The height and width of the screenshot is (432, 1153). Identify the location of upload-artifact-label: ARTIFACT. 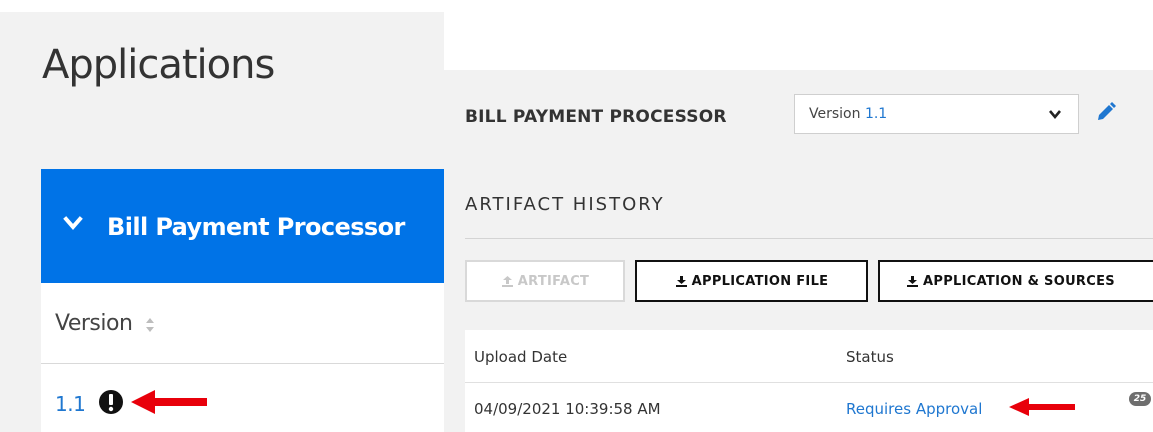
(553, 281).